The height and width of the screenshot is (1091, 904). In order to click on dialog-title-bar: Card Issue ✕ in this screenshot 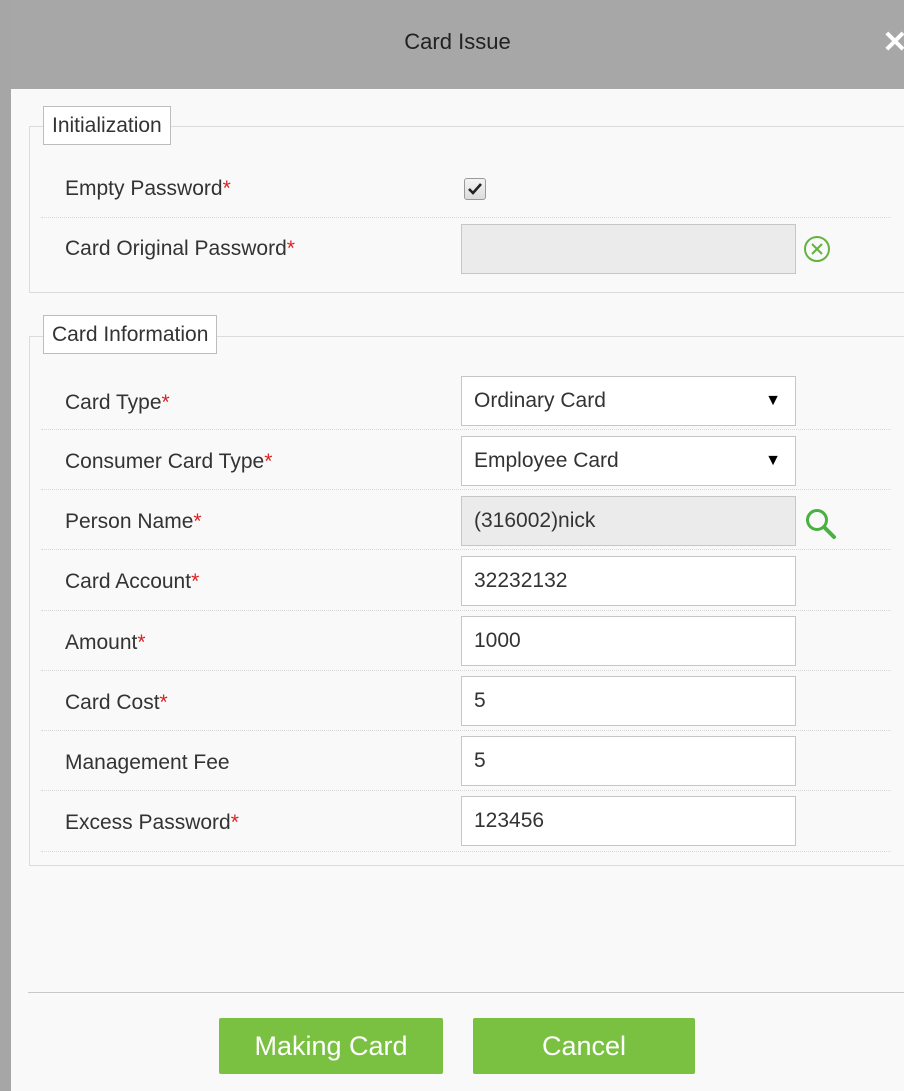, I will do `click(457, 44)`.